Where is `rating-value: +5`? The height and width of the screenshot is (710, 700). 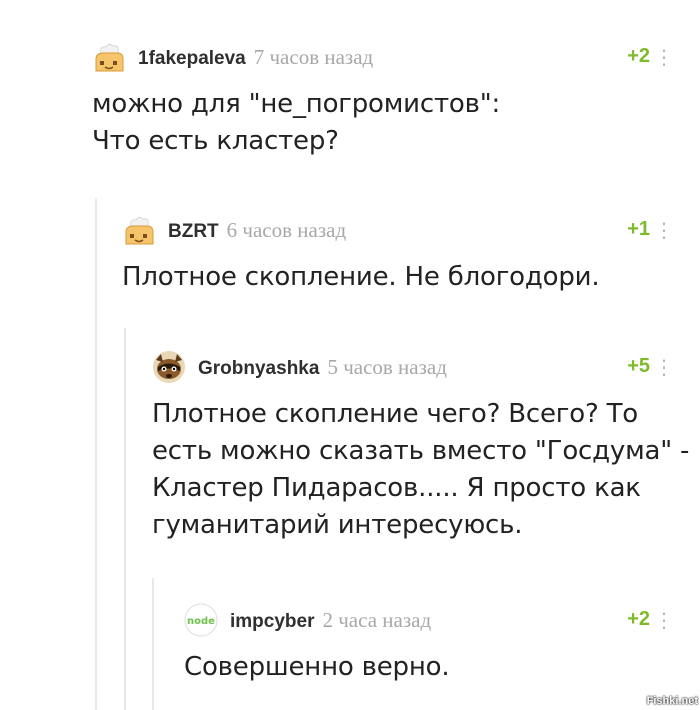
rating-value: +5 is located at coordinates (638, 366).